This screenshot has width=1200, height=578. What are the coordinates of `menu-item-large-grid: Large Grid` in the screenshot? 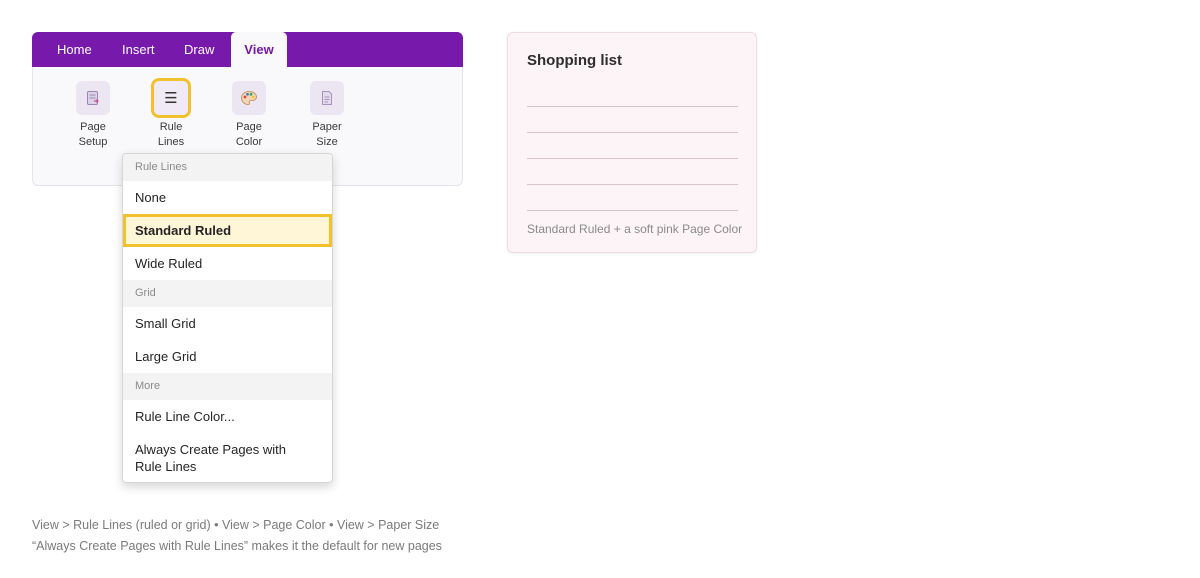 It's located at (227, 356).